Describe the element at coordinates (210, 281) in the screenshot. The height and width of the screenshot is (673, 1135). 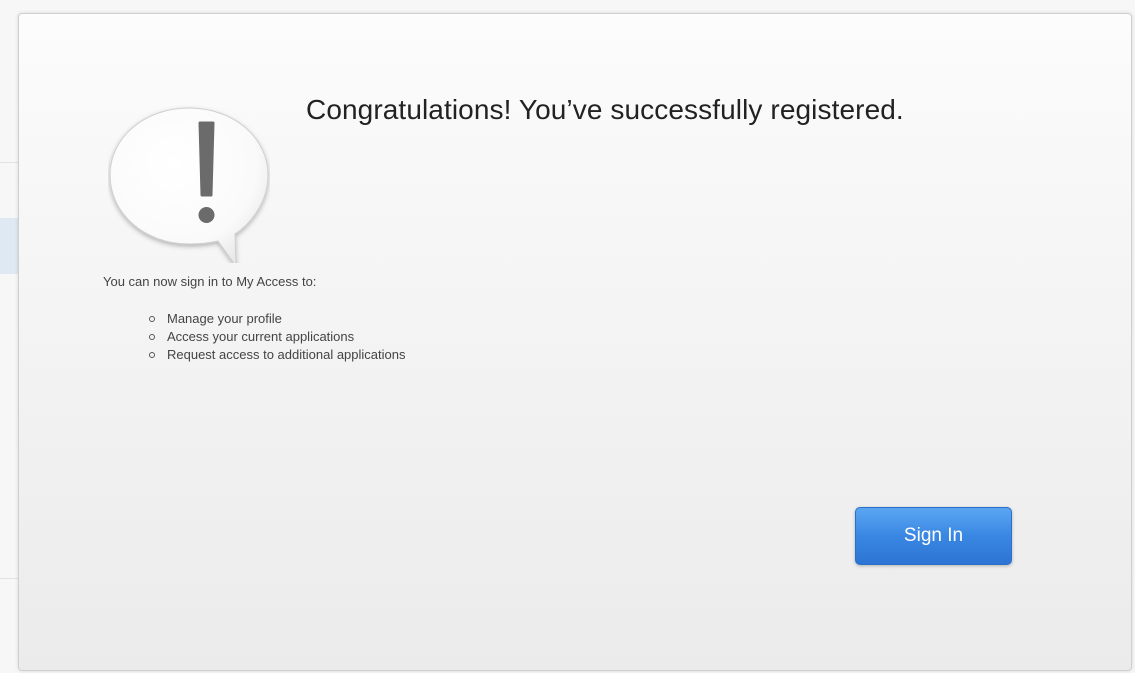
I see `dialog-intro-text: You can now sign in to My Access to:` at that location.